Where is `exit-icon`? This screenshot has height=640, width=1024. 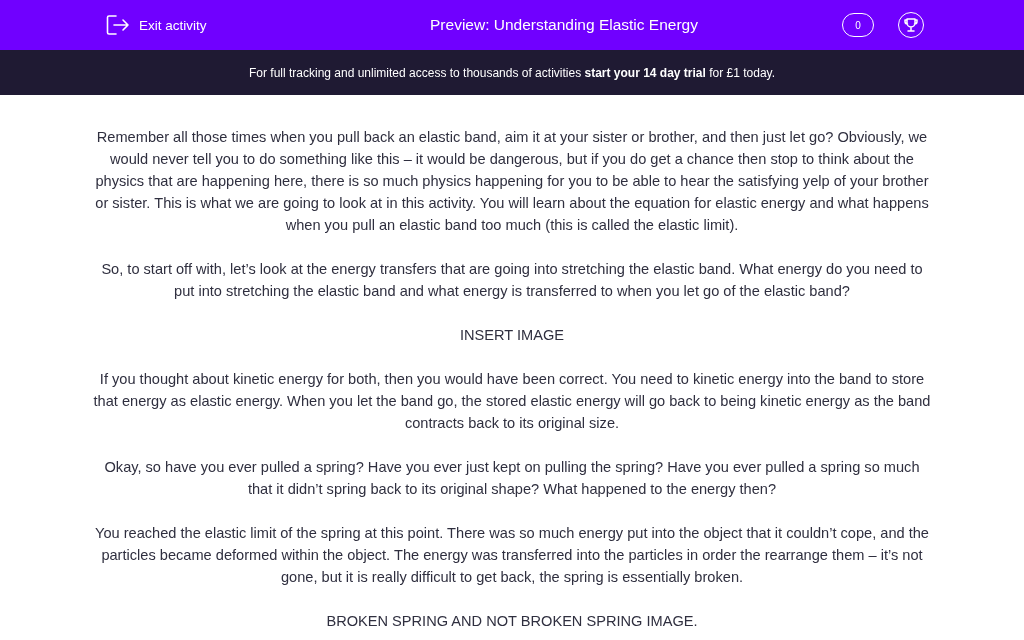 exit-icon is located at coordinates (118, 25).